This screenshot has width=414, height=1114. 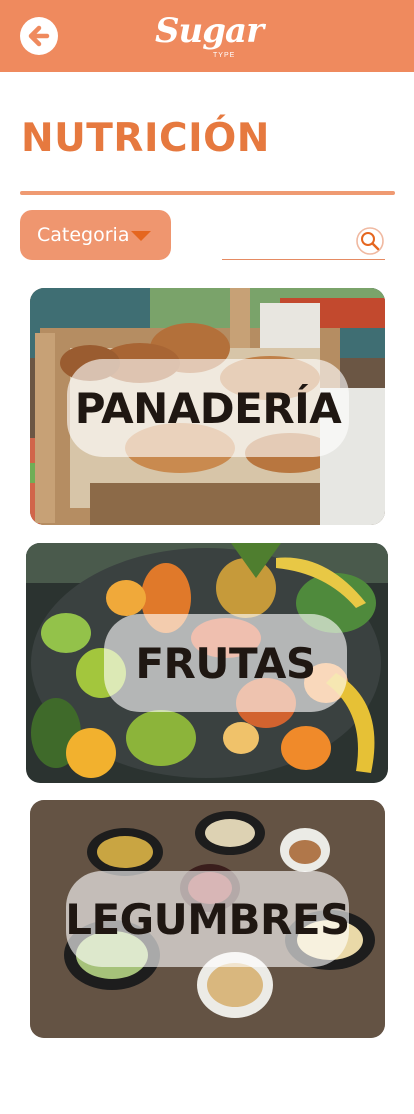 I want to click on category-dropdown-button: Categoria, so click(x=95, y=235).